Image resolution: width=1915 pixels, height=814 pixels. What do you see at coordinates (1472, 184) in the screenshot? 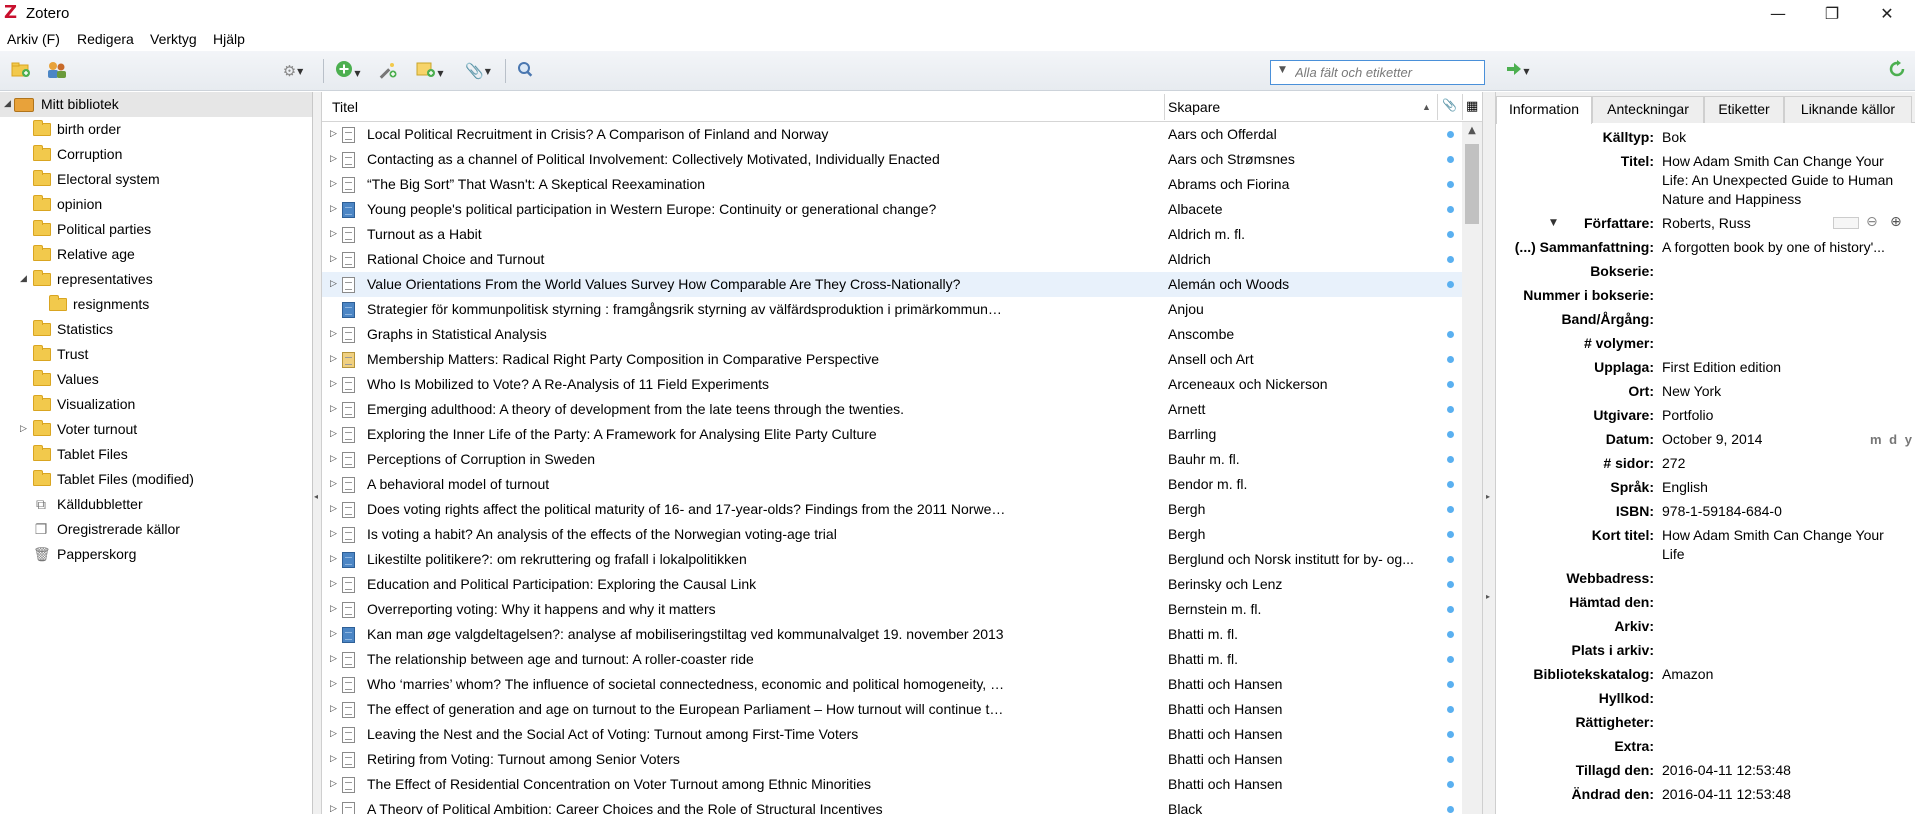
I see `scrollbar-thumb` at bounding box center [1472, 184].